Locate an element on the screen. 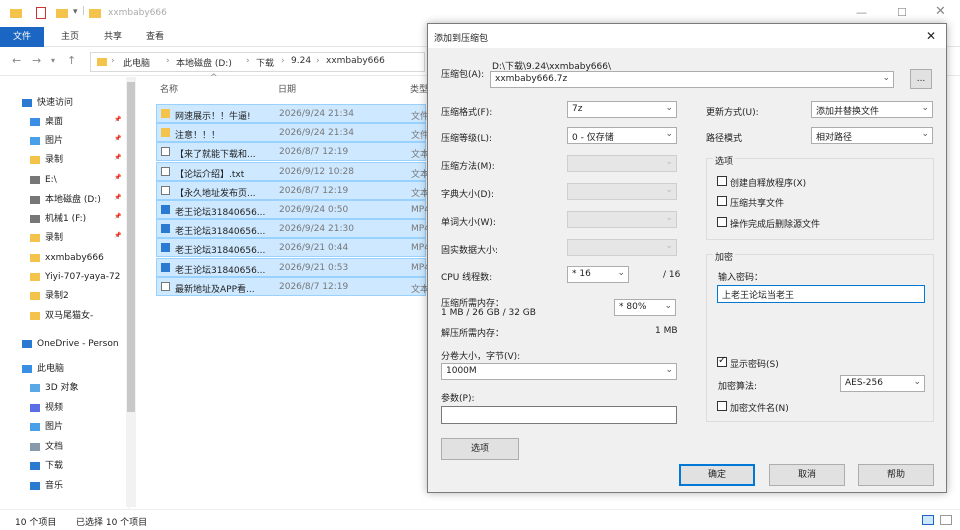 The width and height of the screenshot is (960, 530). tab-home: 主页 is located at coordinates (70, 37).